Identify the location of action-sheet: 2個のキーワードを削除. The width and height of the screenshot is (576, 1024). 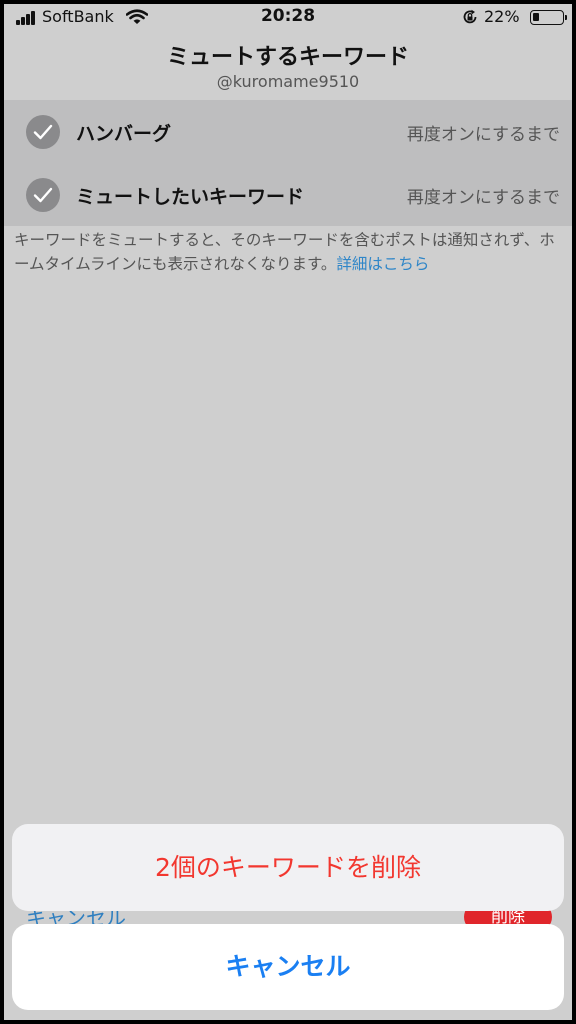
(288, 867).